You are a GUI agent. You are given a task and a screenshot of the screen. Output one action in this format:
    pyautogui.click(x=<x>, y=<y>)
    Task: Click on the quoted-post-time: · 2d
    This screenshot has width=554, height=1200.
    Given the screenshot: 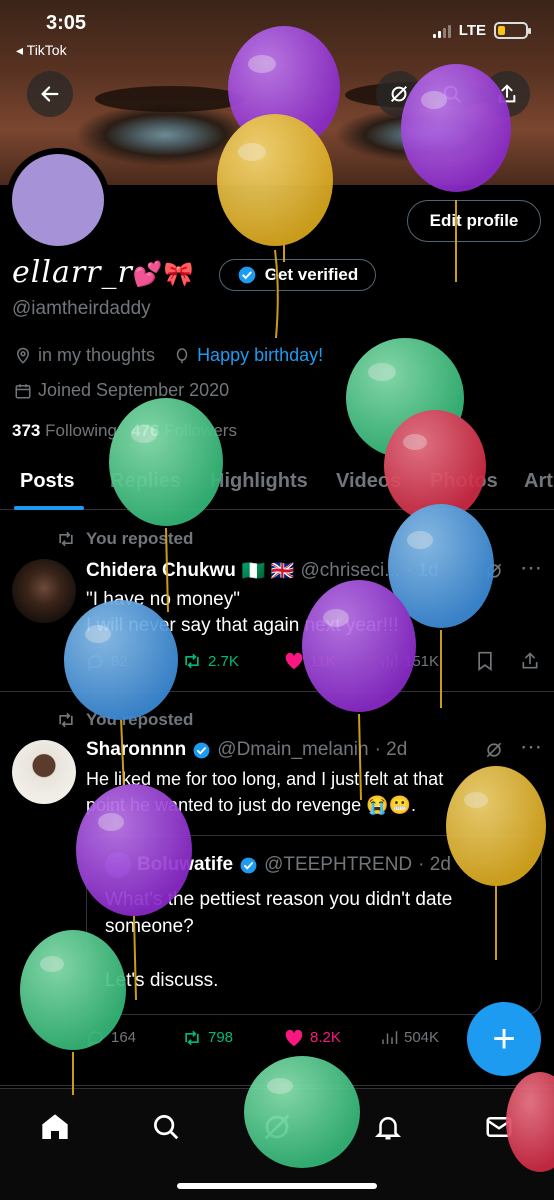 What is the action you would take?
    pyautogui.click(x=434, y=864)
    